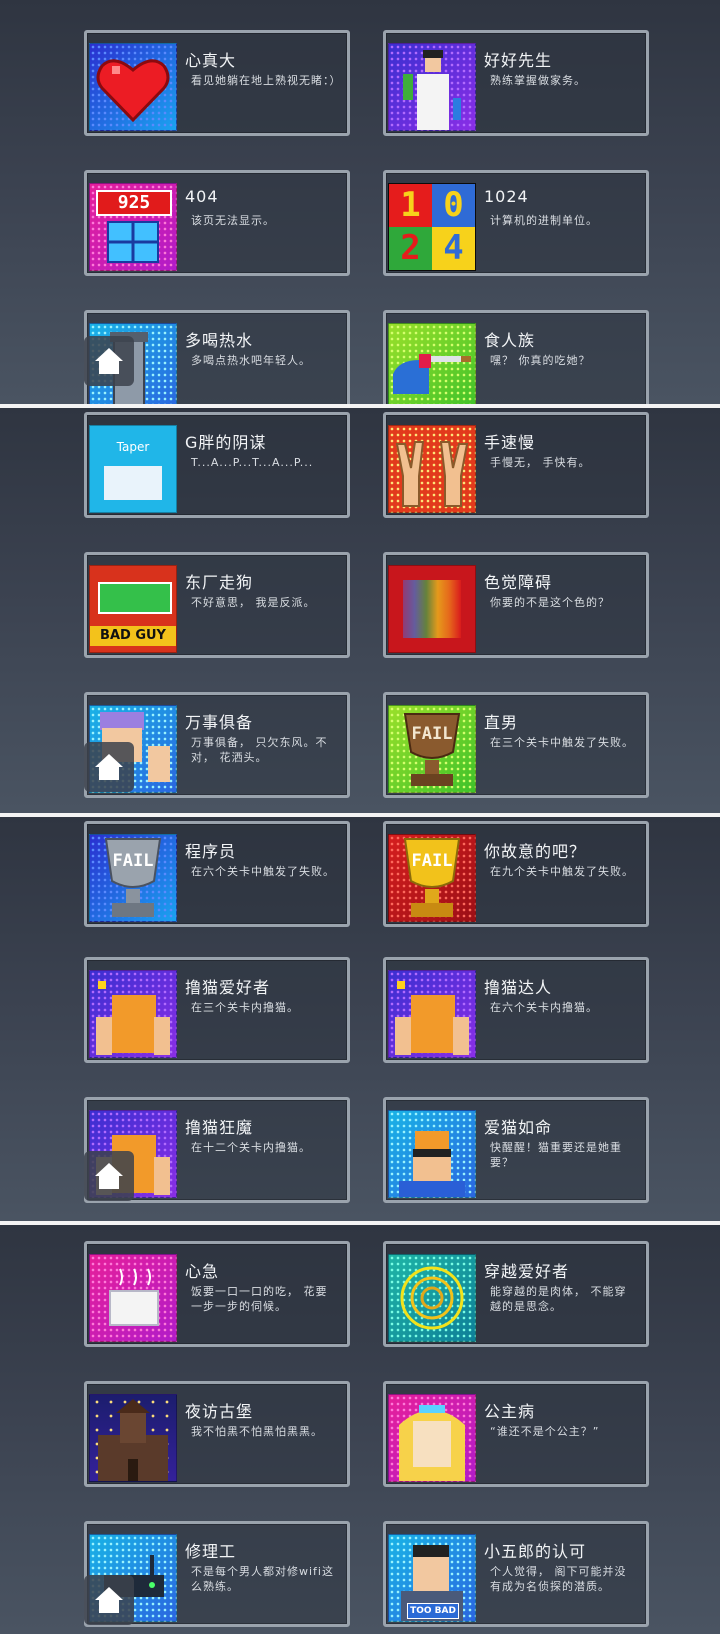  Describe the element at coordinates (133, 636) in the screenshot. I see `bad-guy-label: BAD GUY` at that location.